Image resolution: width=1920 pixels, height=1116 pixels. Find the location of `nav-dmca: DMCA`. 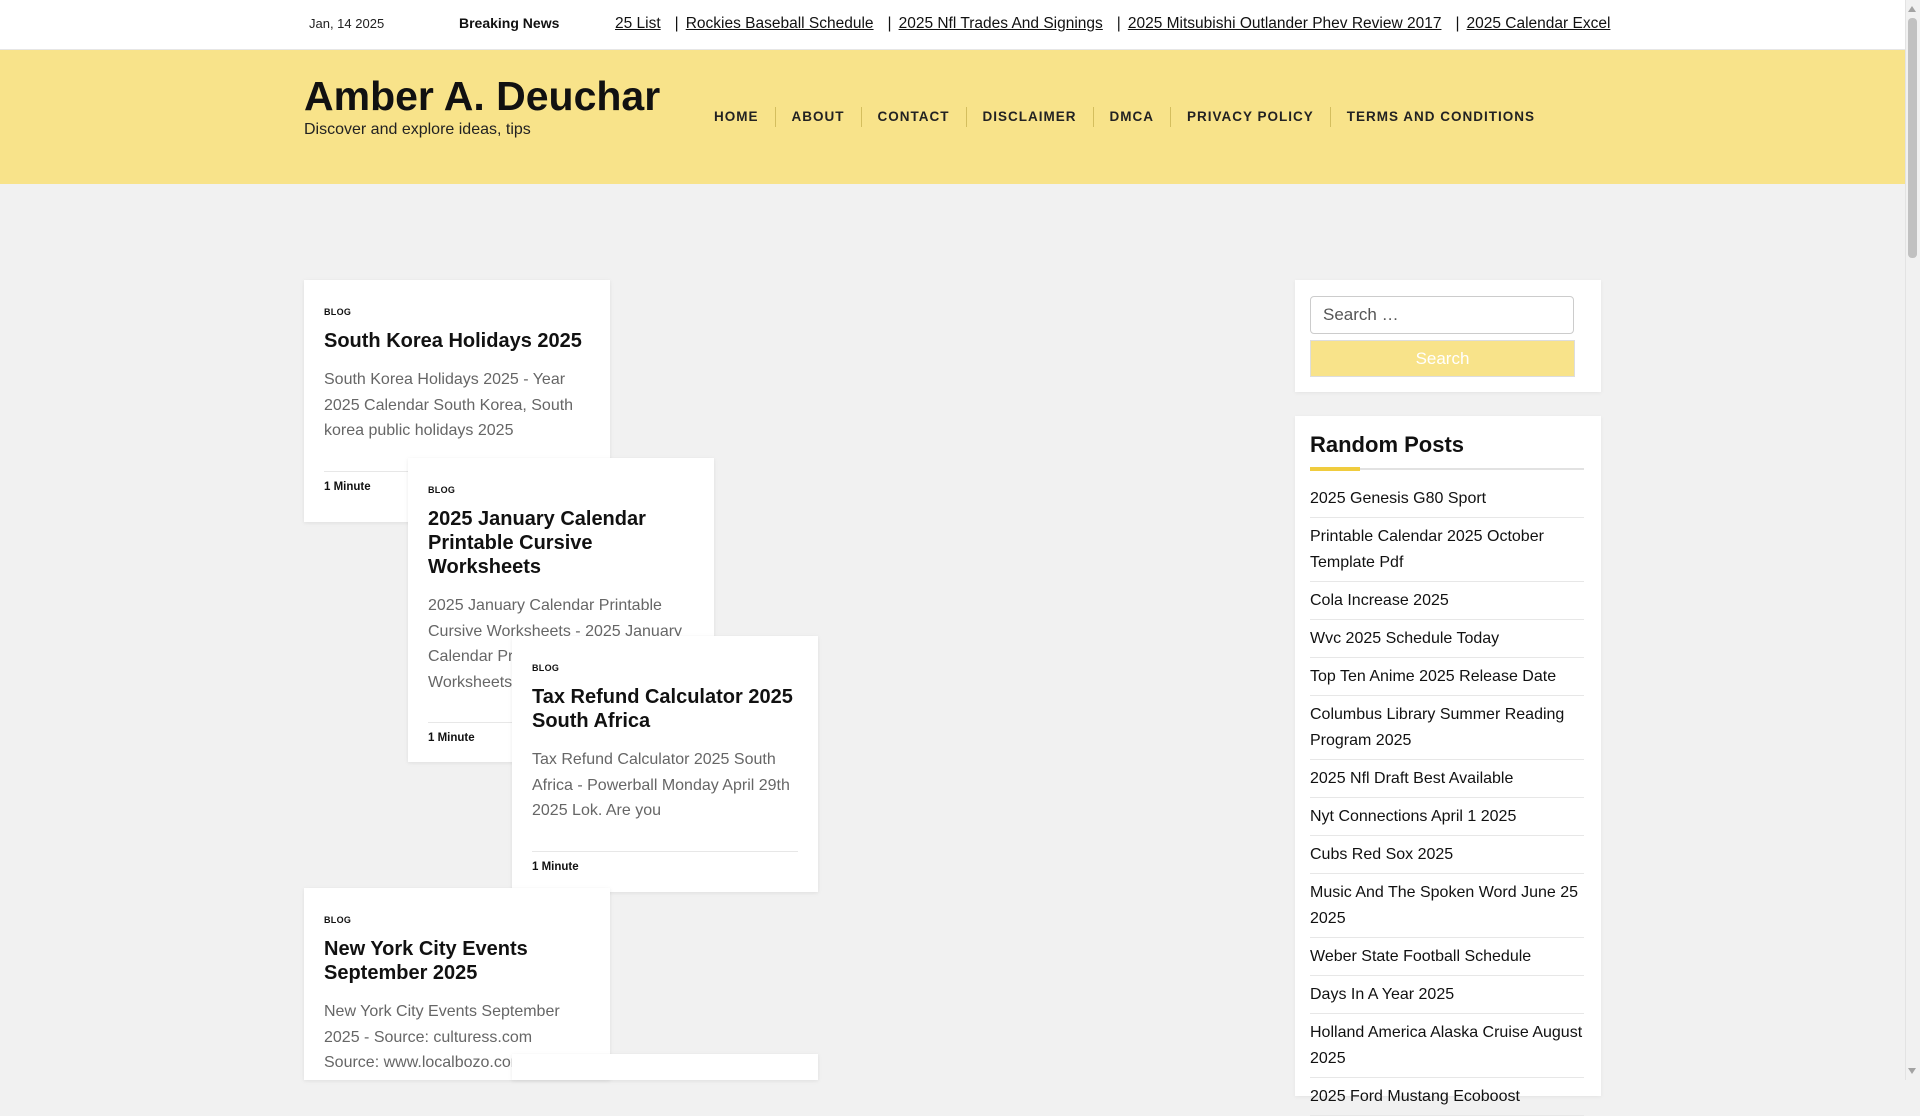

nav-dmca: DMCA is located at coordinates (1131, 117).